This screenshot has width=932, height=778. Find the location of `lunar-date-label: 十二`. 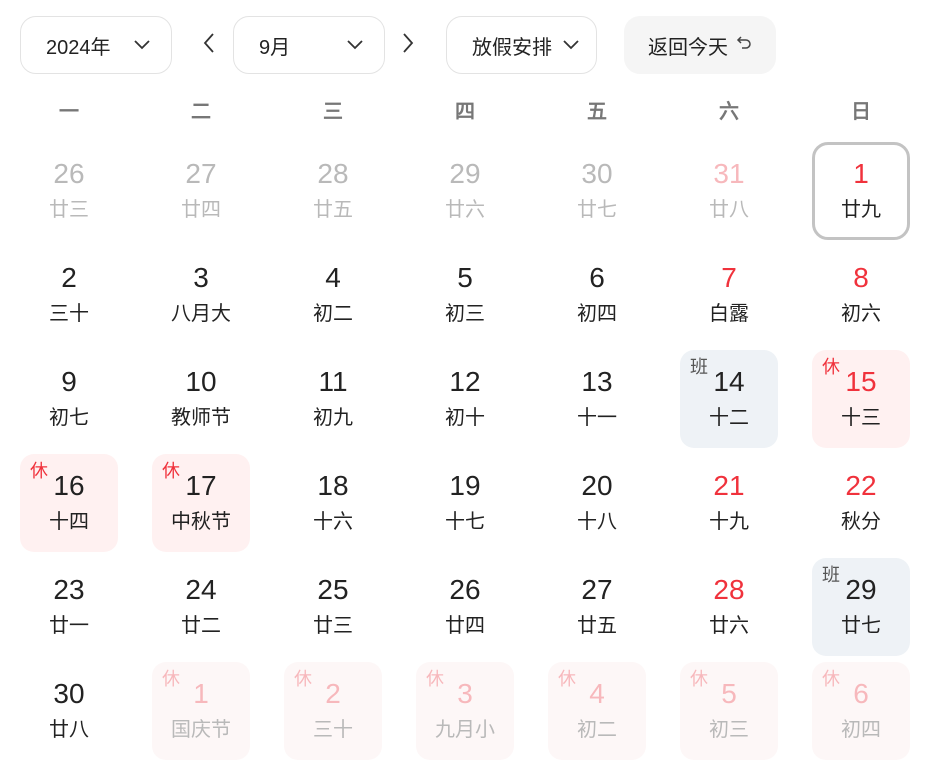

lunar-date-label: 十二 is located at coordinates (729, 418).